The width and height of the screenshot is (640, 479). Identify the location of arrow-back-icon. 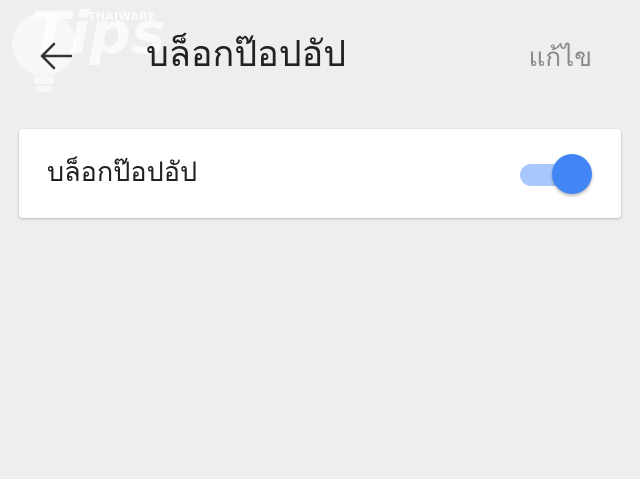
(56, 56).